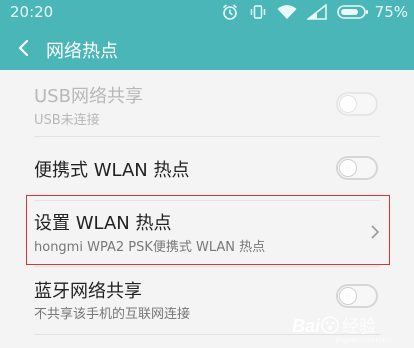 This screenshot has width=414, height=348. I want to click on wifi-icon, so click(287, 12).